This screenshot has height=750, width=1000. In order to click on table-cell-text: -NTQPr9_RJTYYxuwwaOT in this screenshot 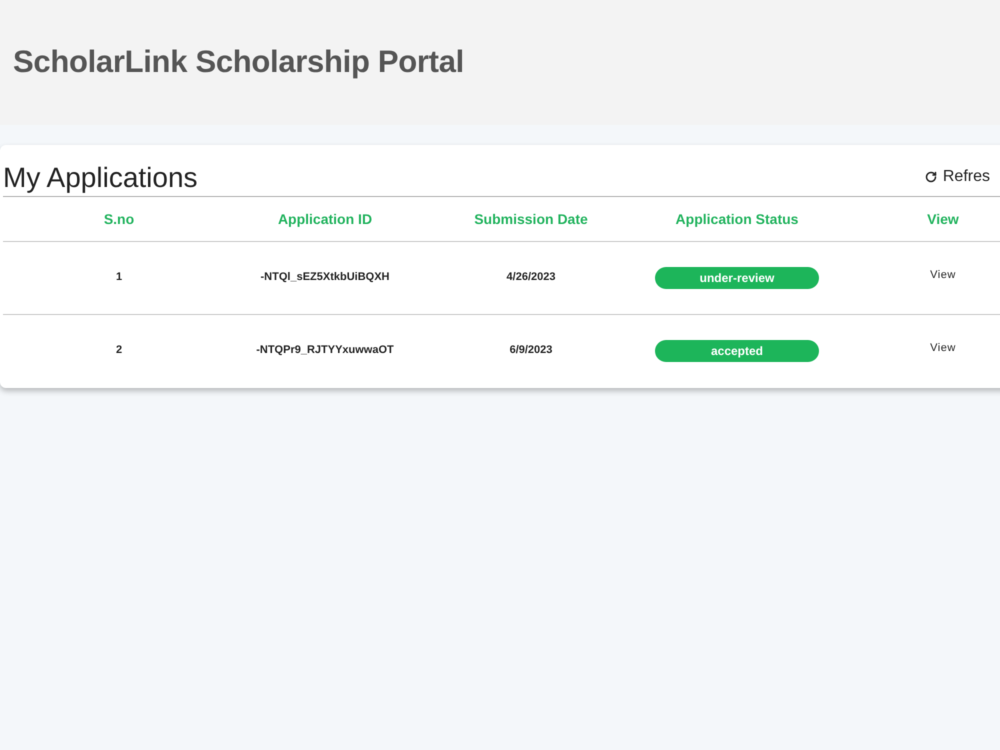, I will do `click(325, 350)`.